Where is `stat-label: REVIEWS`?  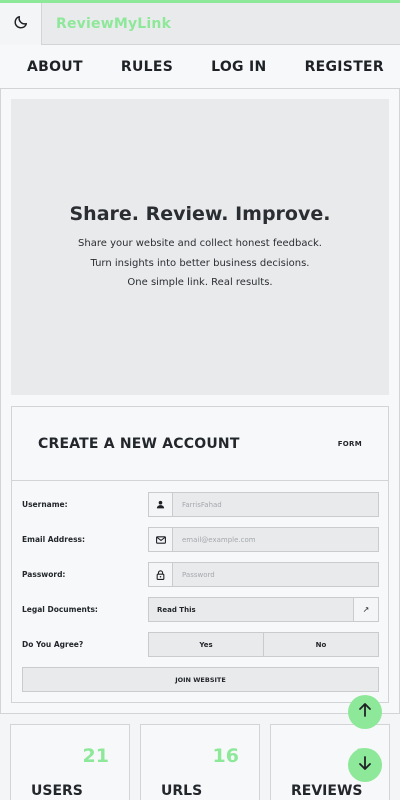 stat-label: REVIEWS is located at coordinates (327, 791).